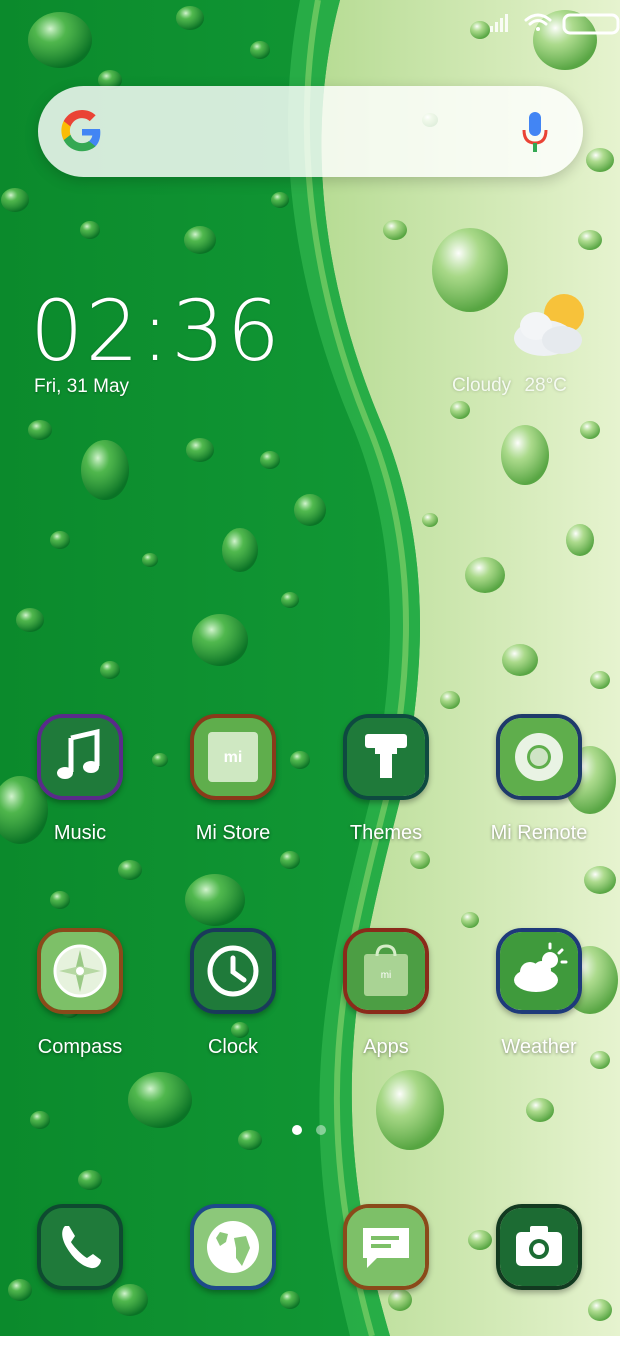 This screenshot has width=620, height=1354. I want to click on app-music: Music, so click(82, 789).